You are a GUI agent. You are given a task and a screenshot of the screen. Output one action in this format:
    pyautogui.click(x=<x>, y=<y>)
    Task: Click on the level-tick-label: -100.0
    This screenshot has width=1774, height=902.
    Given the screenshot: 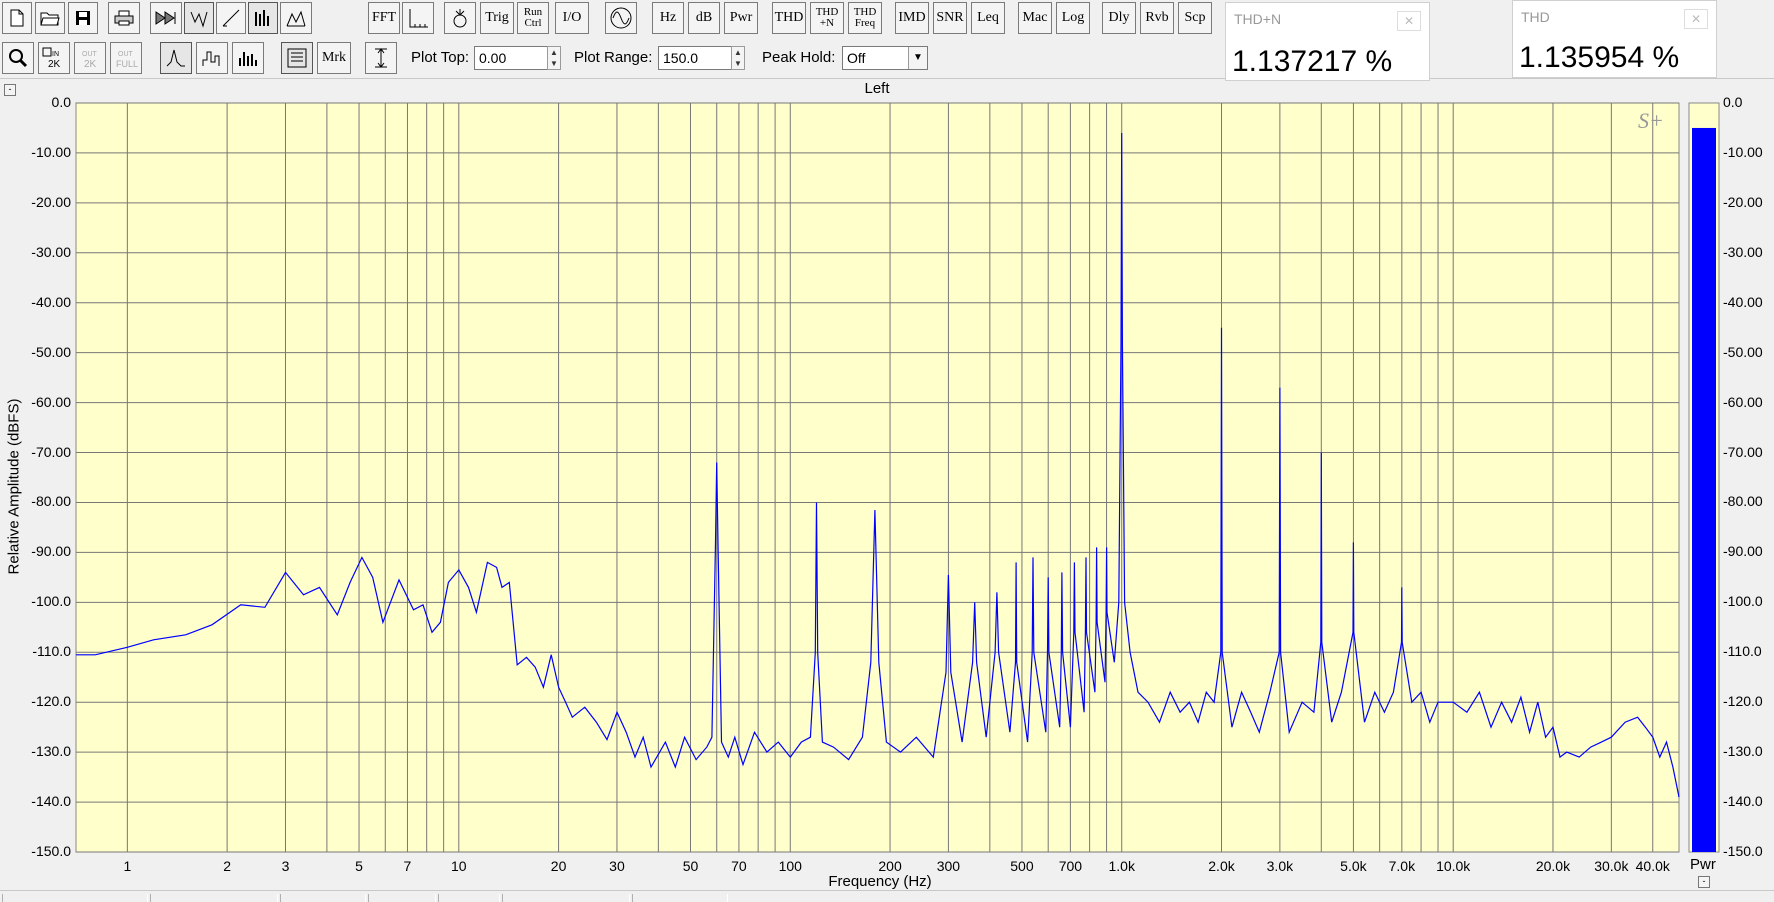 What is the action you would take?
    pyautogui.click(x=1743, y=601)
    